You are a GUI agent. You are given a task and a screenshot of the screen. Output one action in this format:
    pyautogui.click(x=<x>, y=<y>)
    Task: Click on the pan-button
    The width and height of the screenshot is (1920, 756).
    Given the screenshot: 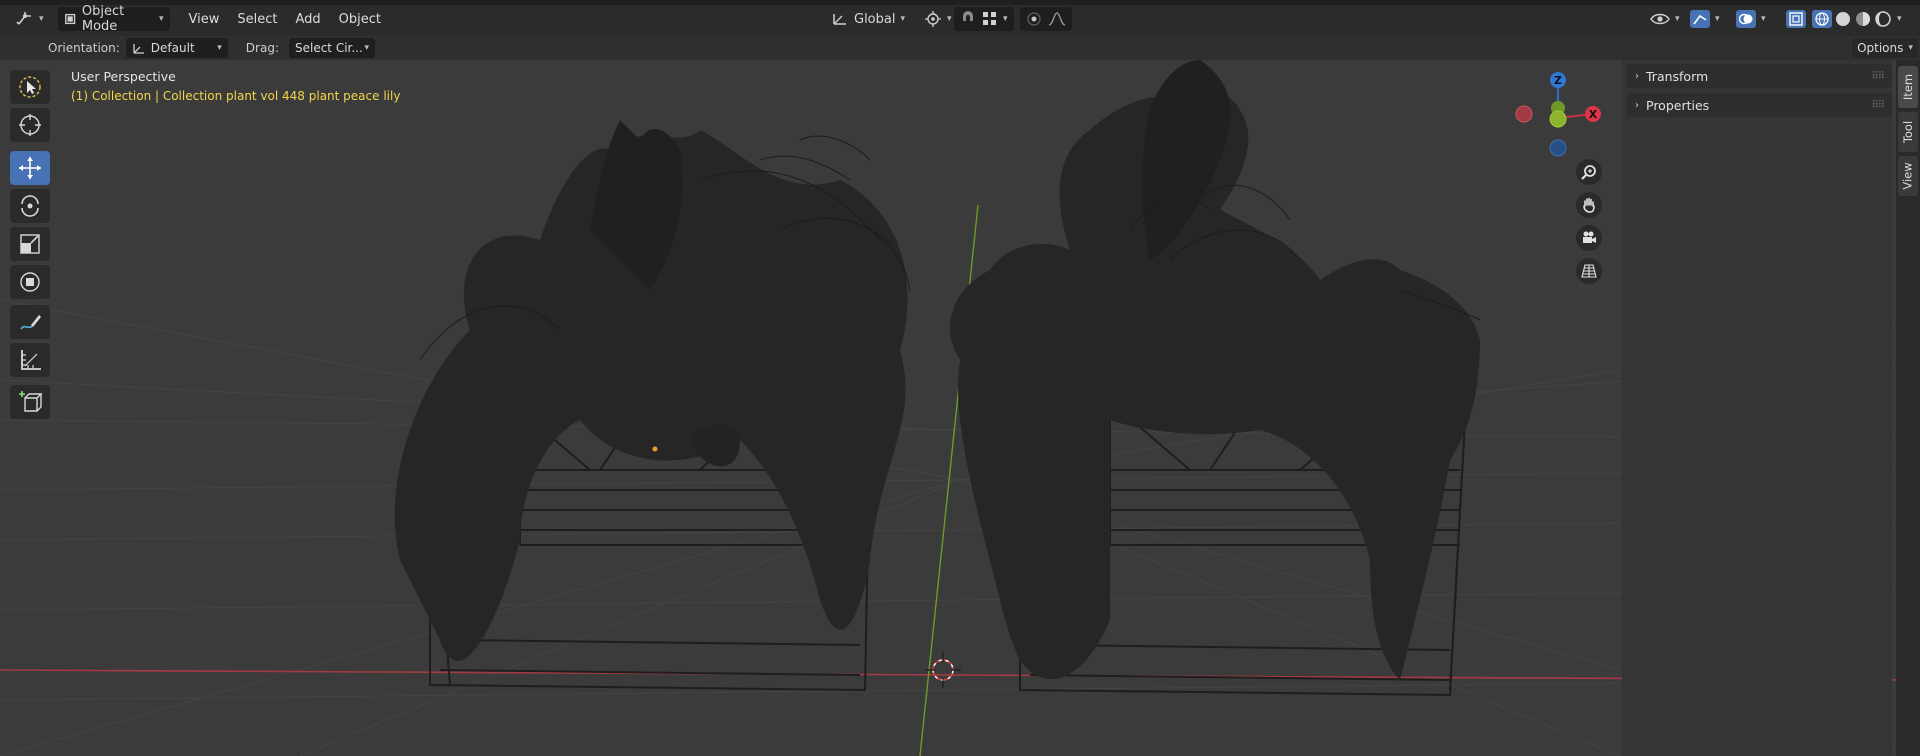 What is the action you would take?
    pyautogui.click(x=1589, y=205)
    